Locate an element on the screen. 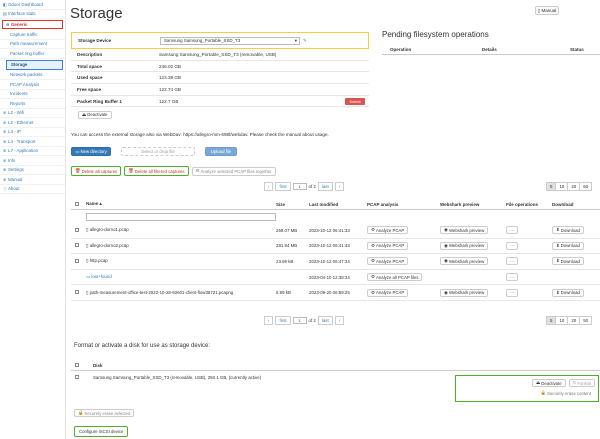 This screenshot has height=439, width=600. select-all-checkbox is located at coordinates (77, 203).